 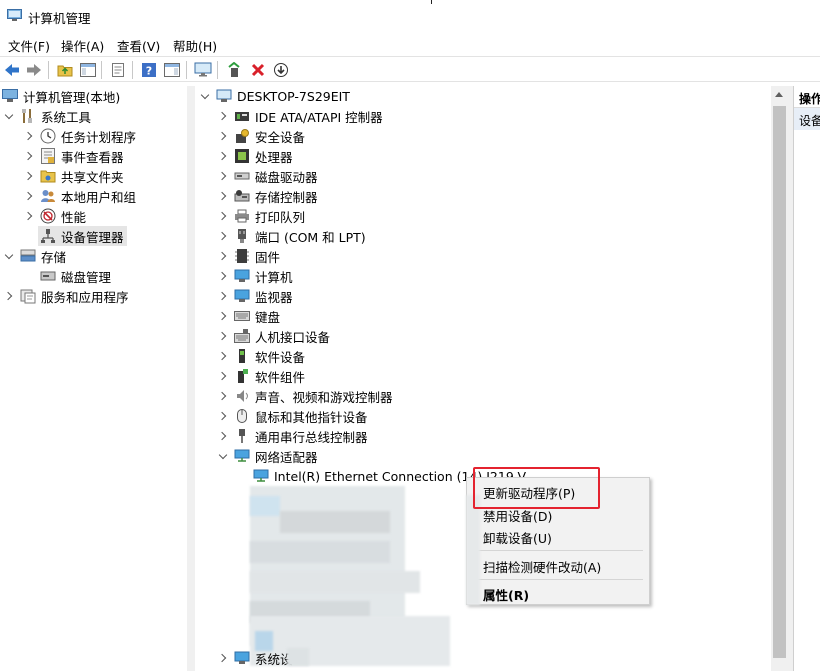 I want to click on device-category-software-components: 软件组件, so click(x=261, y=376).